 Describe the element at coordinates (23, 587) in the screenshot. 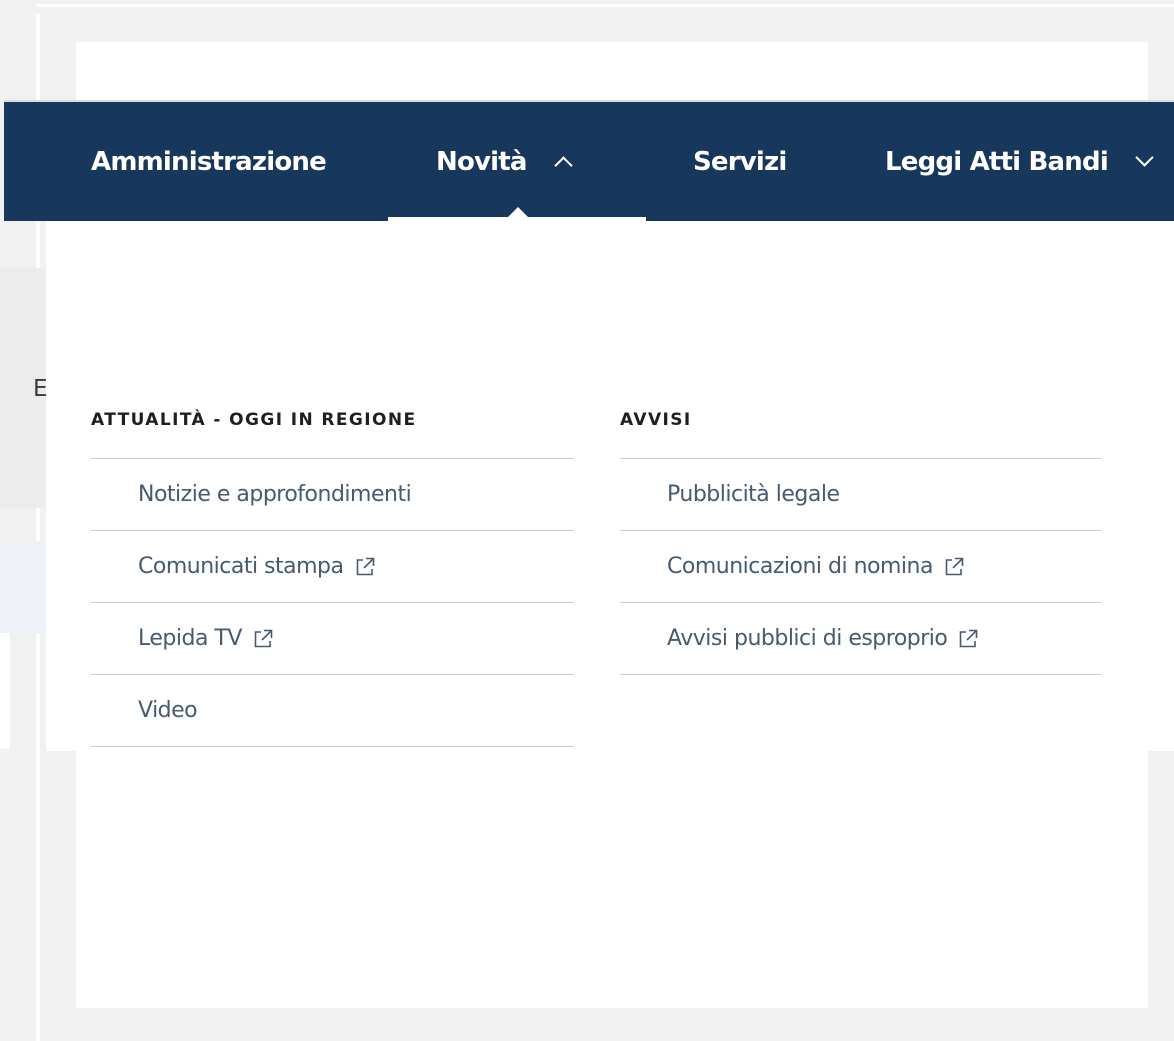

I see `background-blue-band` at that location.